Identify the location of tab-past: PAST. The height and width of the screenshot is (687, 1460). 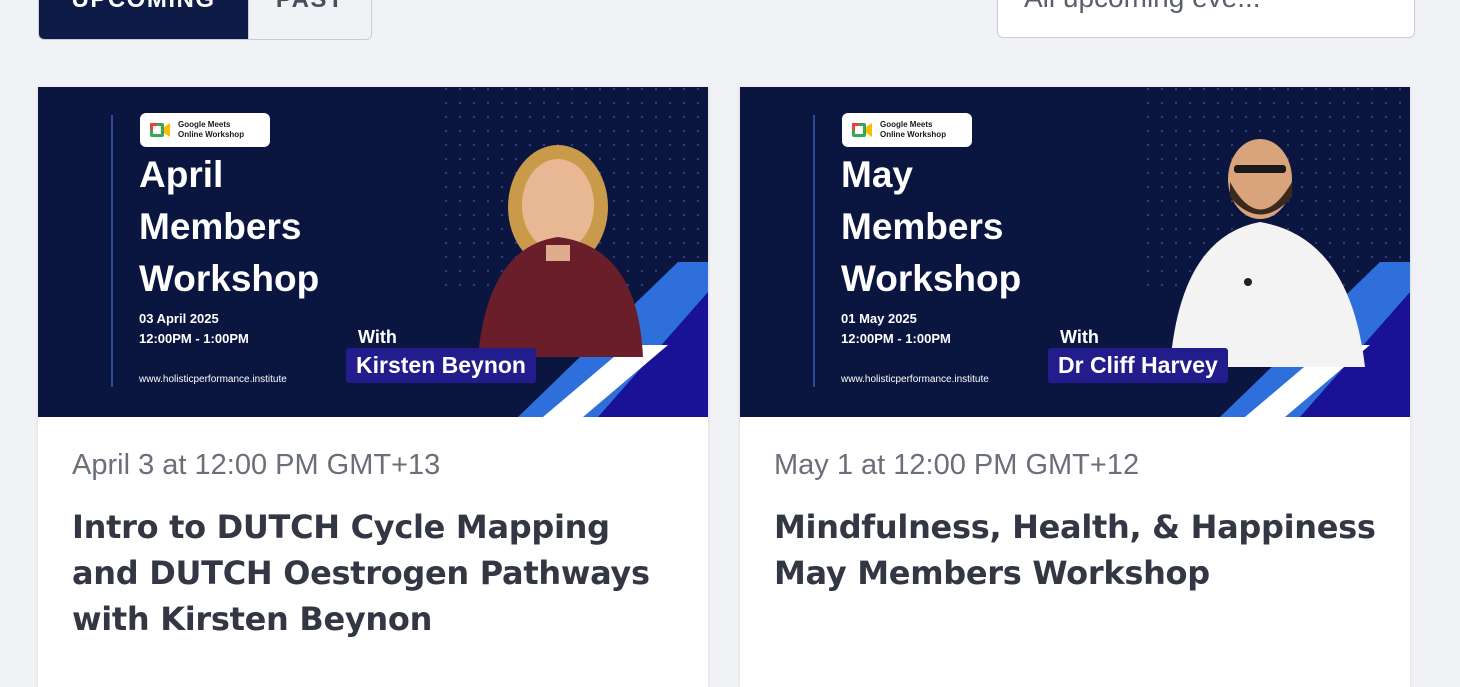
(309, 19).